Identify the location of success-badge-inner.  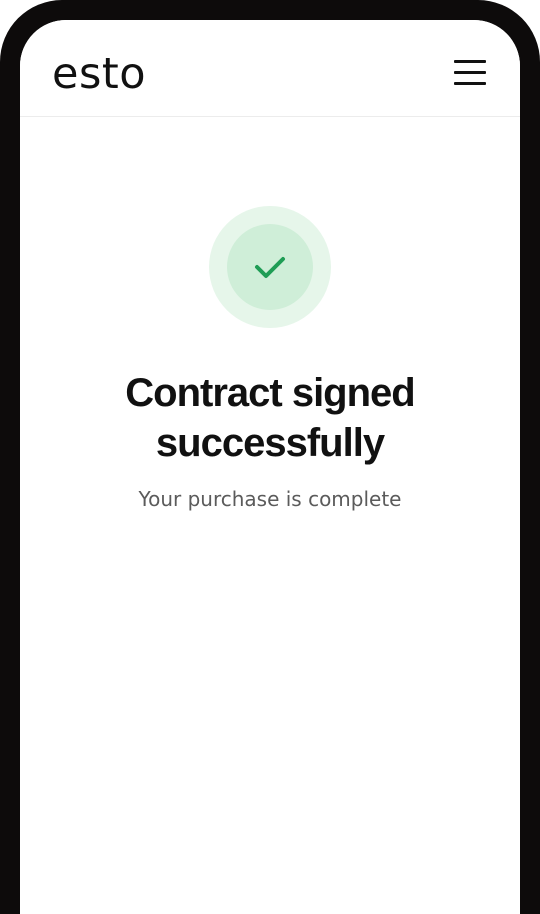
(270, 267).